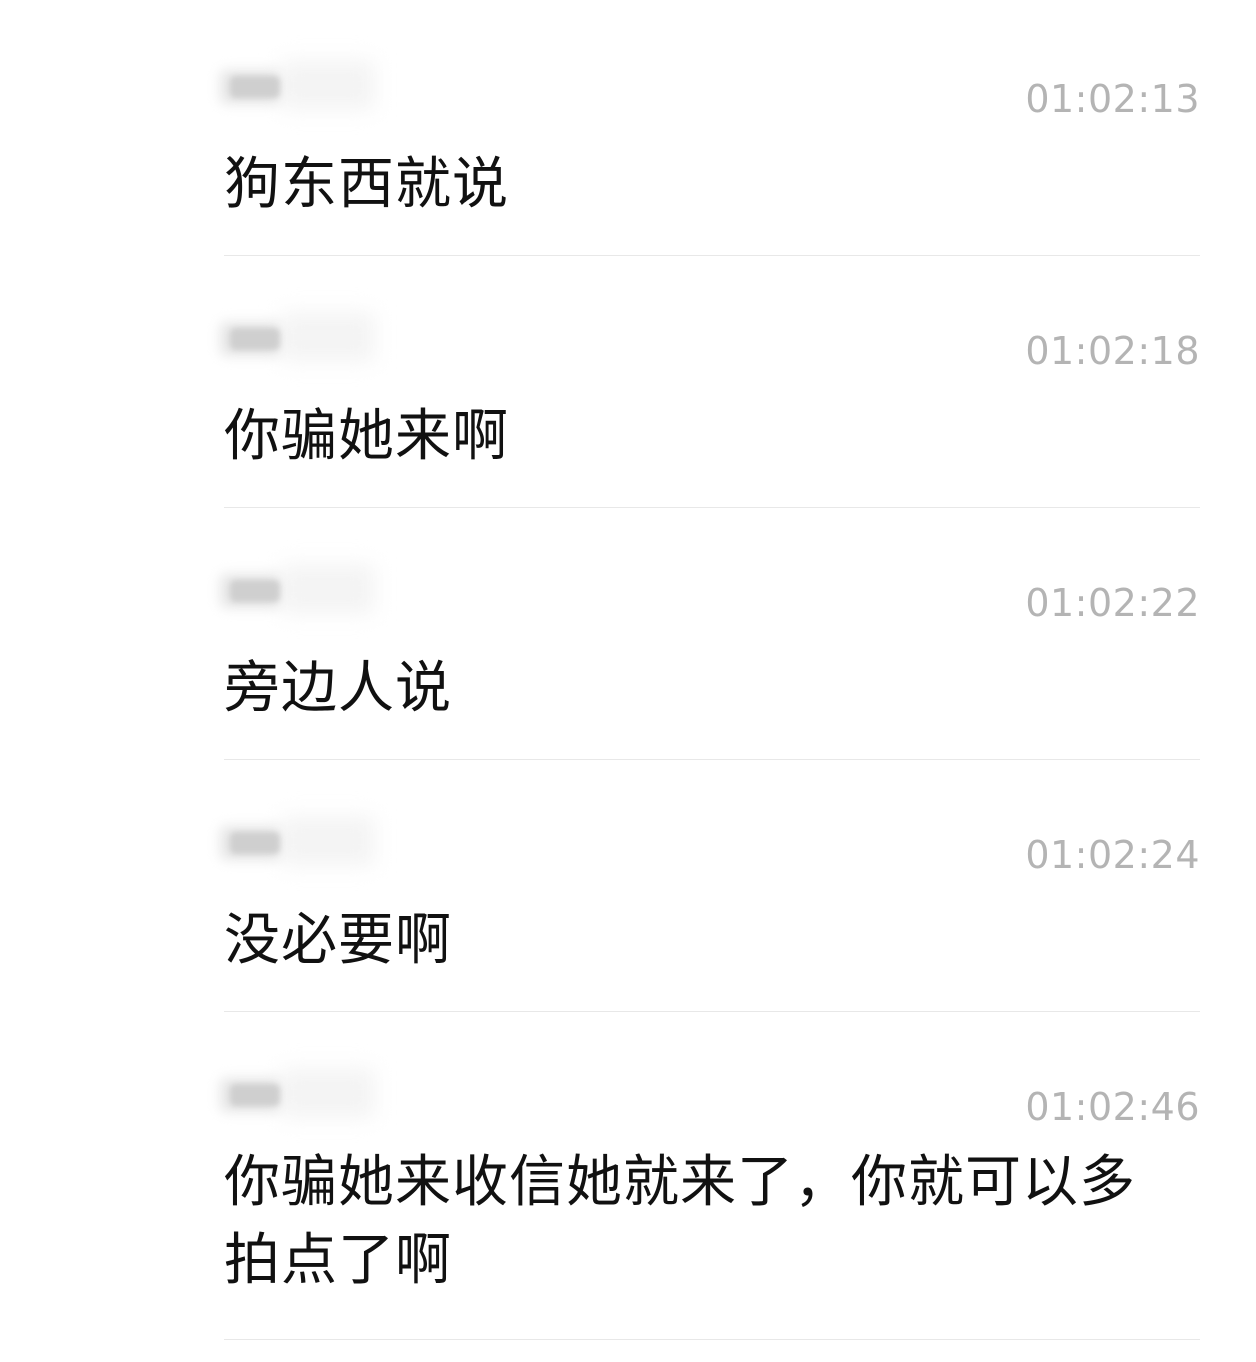  What do you see at coordinates (1112, 1107) in the screenshot?
I see `message-timestamp: 01:02:46` at bounding box center [1112, 1107].